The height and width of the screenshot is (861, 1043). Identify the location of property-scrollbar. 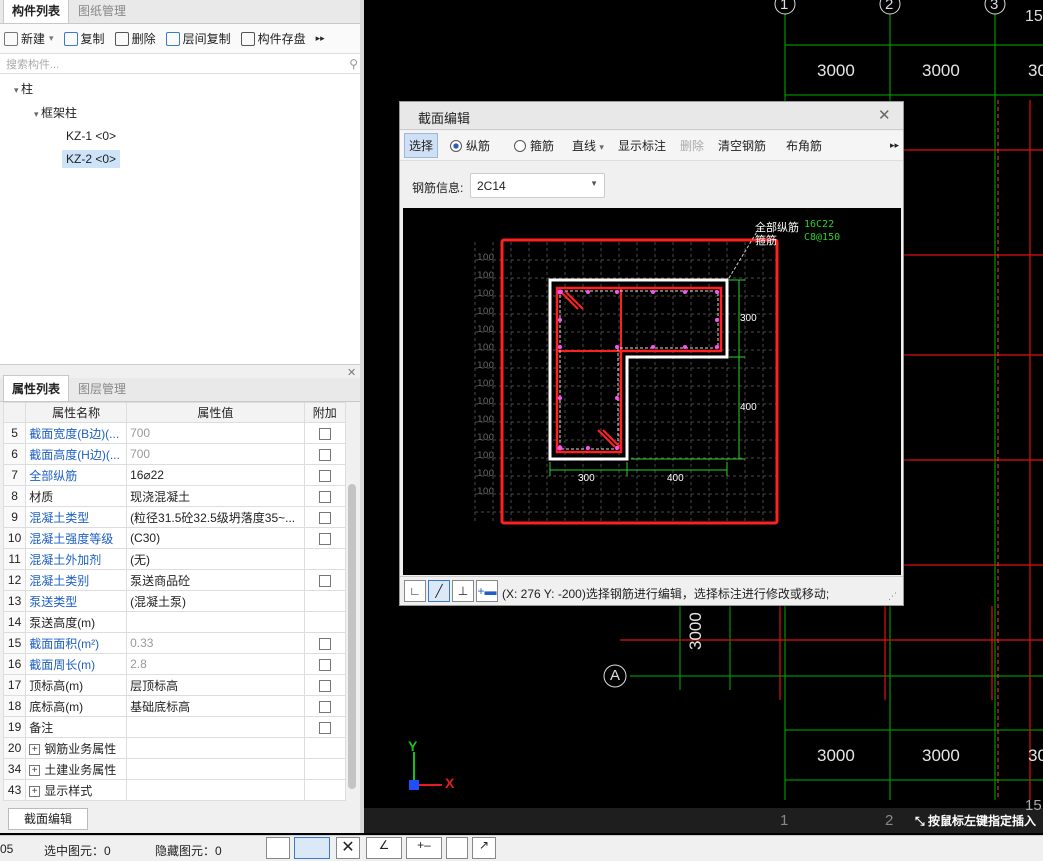
(352, 612).